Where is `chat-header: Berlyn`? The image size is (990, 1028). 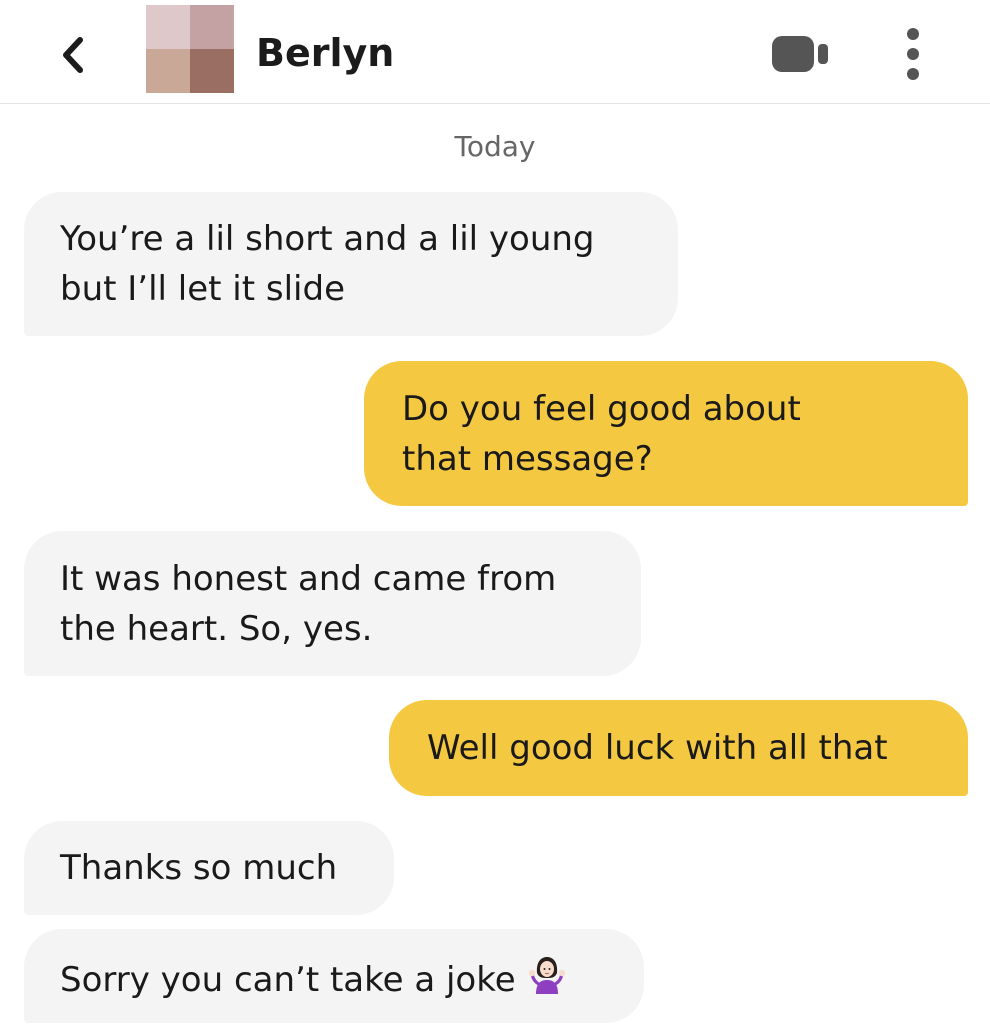
chat-header: Berlyn is located at coordinates (495, 52).